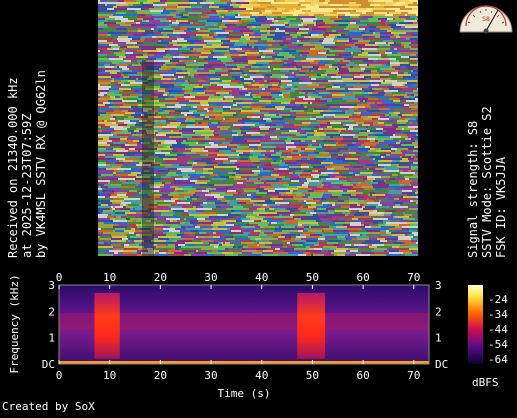  I want to click on y-tick-label-right: DC, so click(441, 364).